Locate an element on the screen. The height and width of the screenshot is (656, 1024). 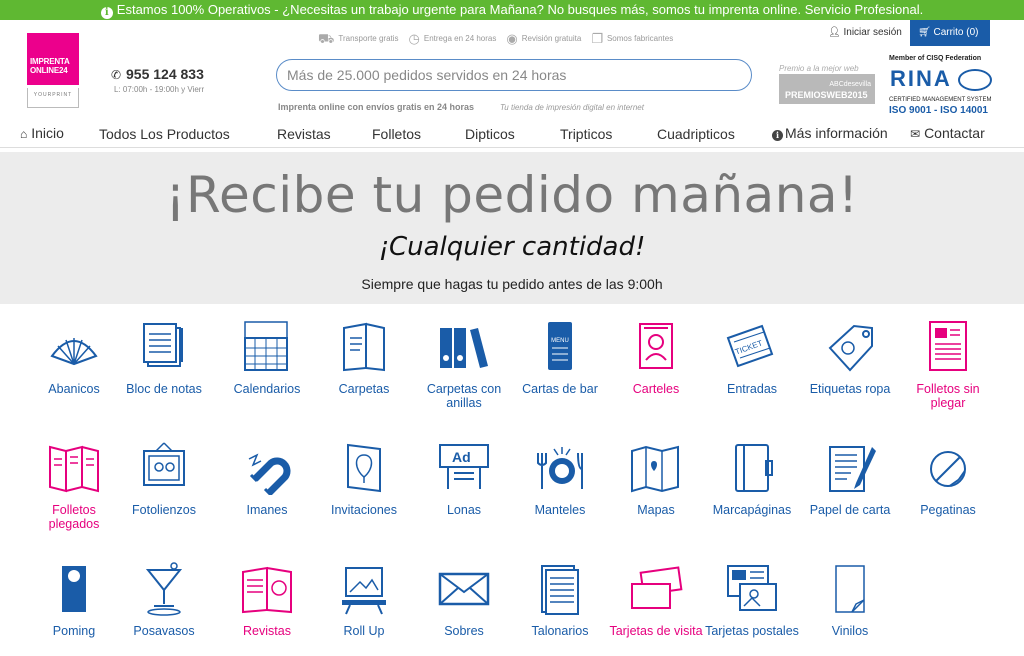
invitation-icon is located at coordinates (364, 468).